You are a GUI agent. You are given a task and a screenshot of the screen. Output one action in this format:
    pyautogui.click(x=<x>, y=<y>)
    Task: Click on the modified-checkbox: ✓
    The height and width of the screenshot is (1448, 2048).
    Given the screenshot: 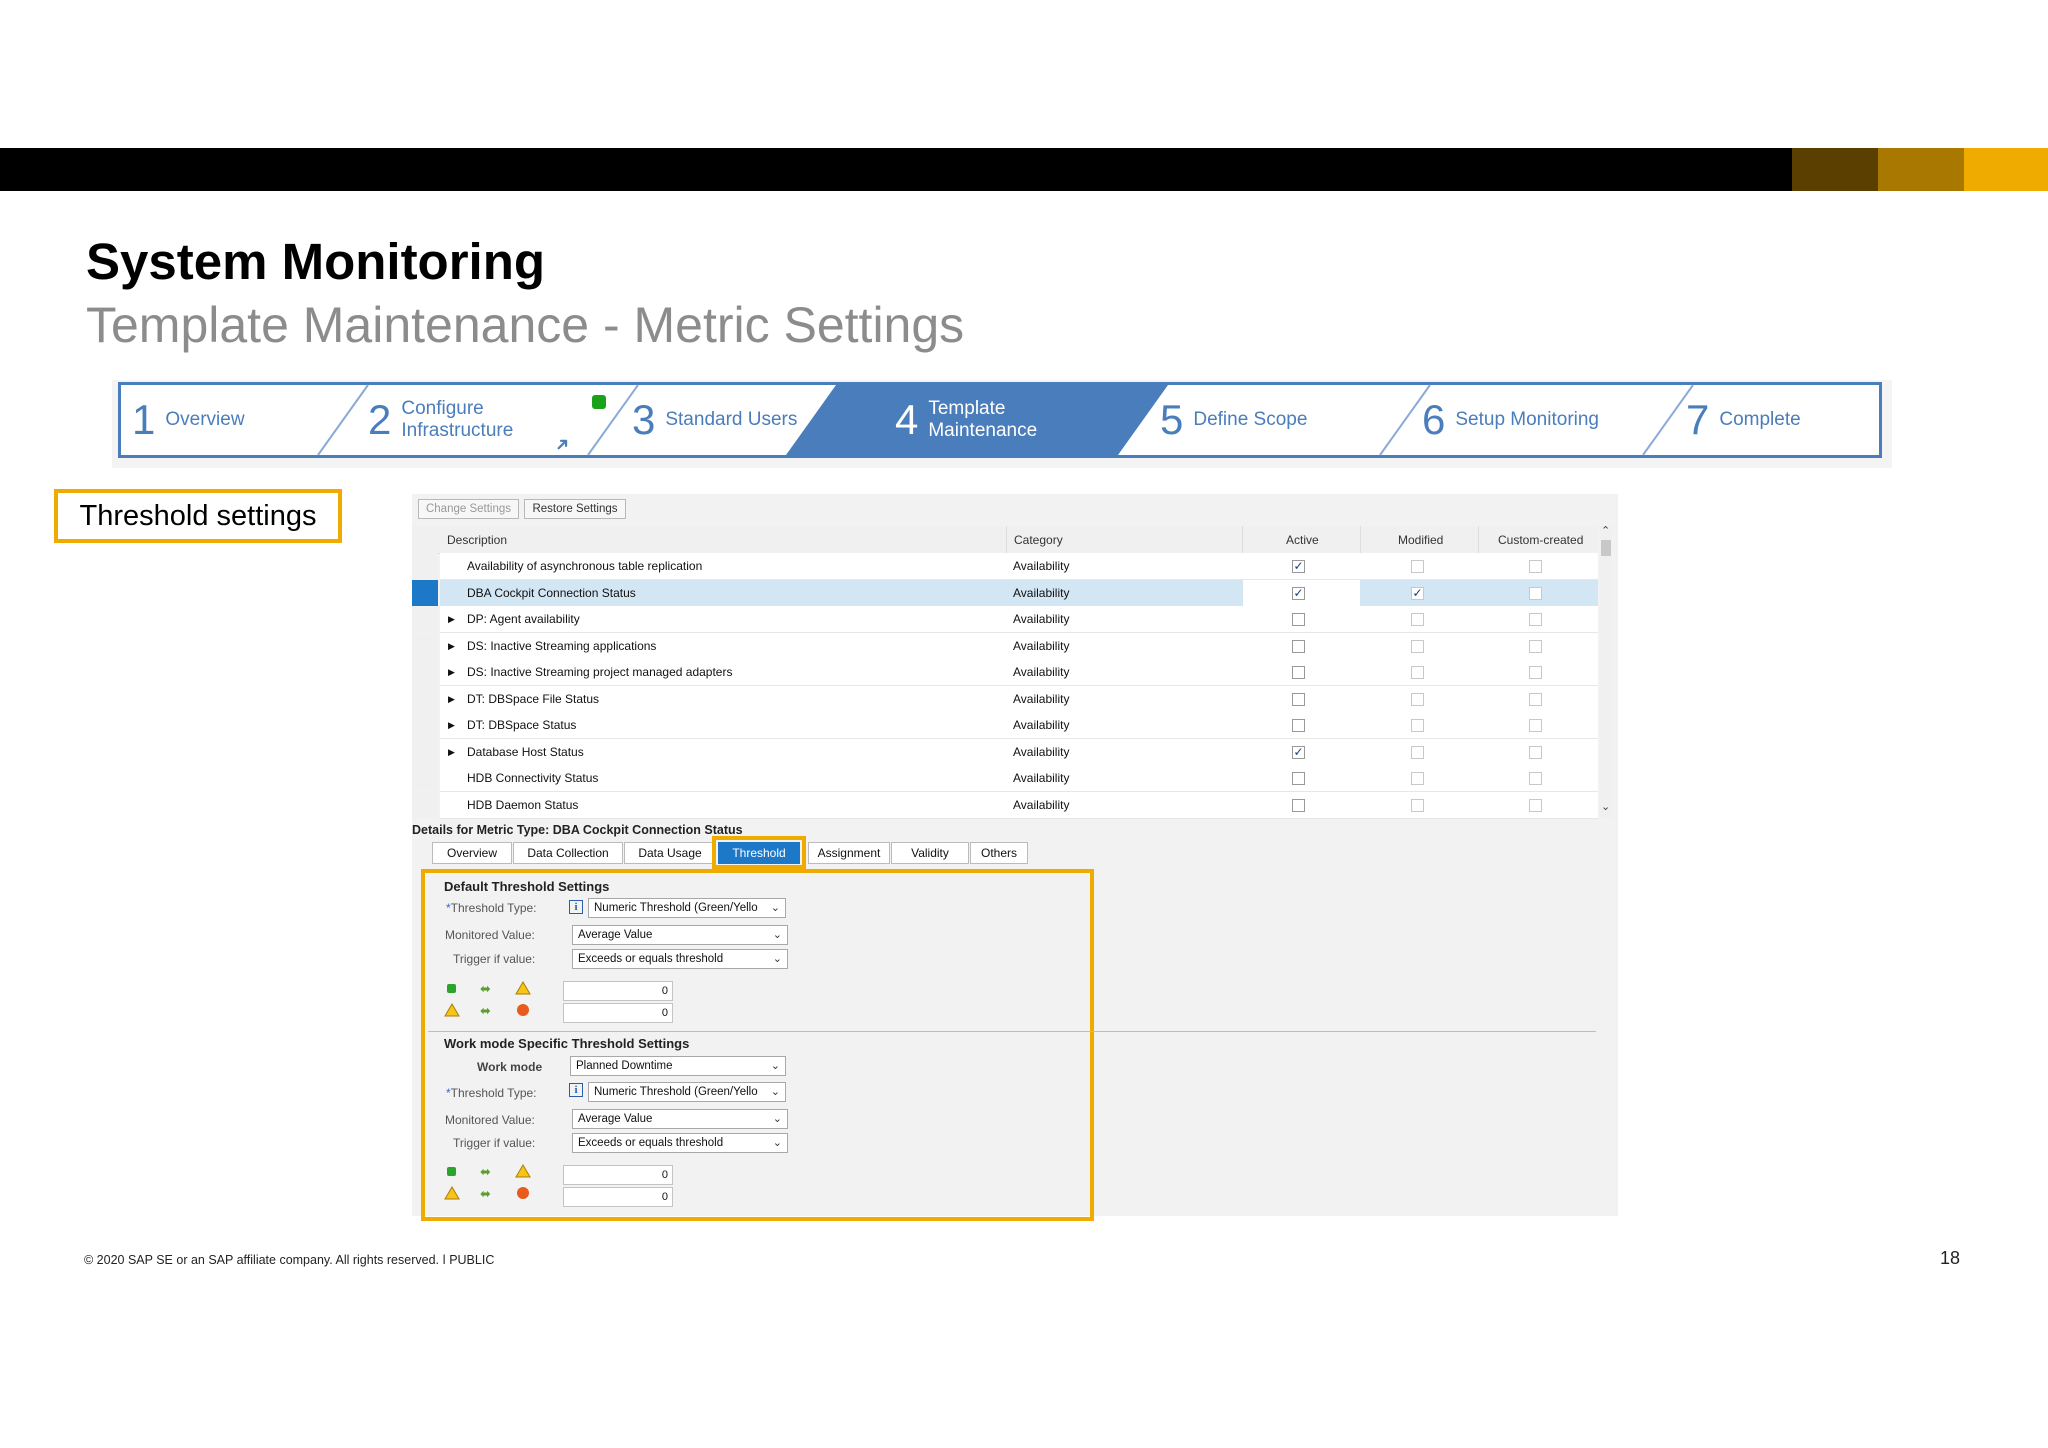 What is the action you would take?
    pyautogui.click(x=1417, y=593)
    